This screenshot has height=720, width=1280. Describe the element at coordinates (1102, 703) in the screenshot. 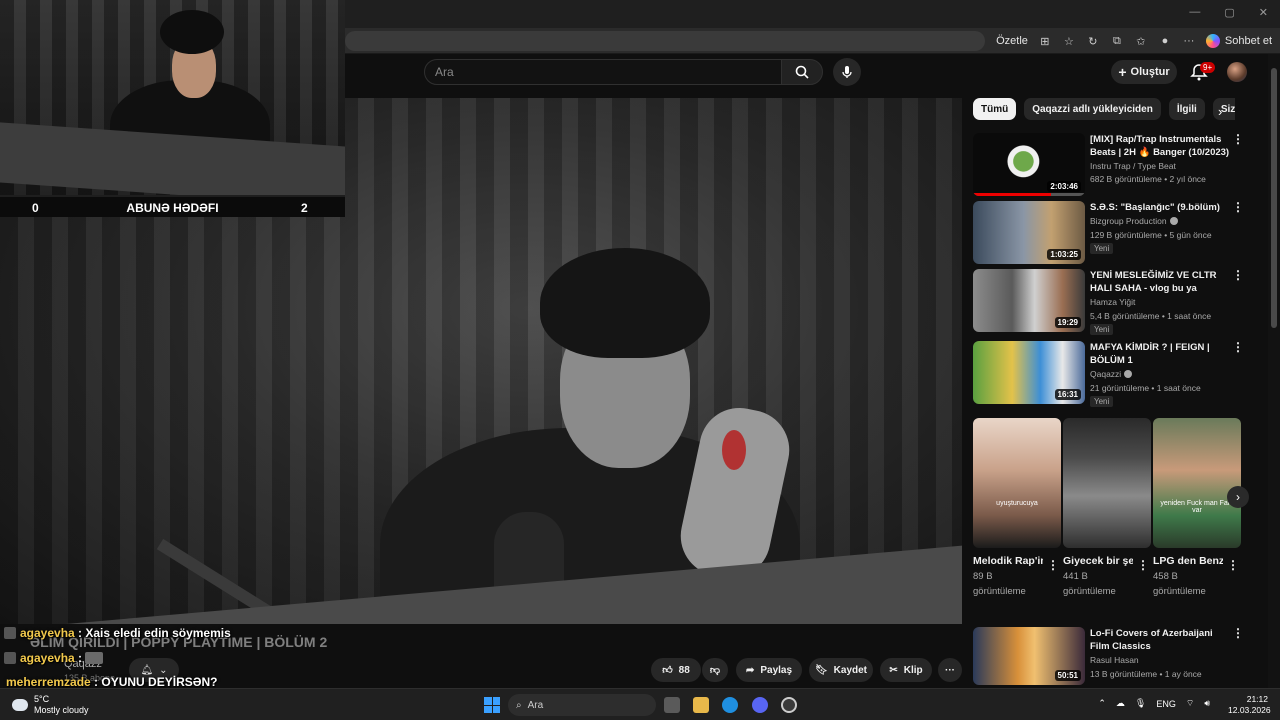

I see `chevron-up-icon: ⌃` at that location.